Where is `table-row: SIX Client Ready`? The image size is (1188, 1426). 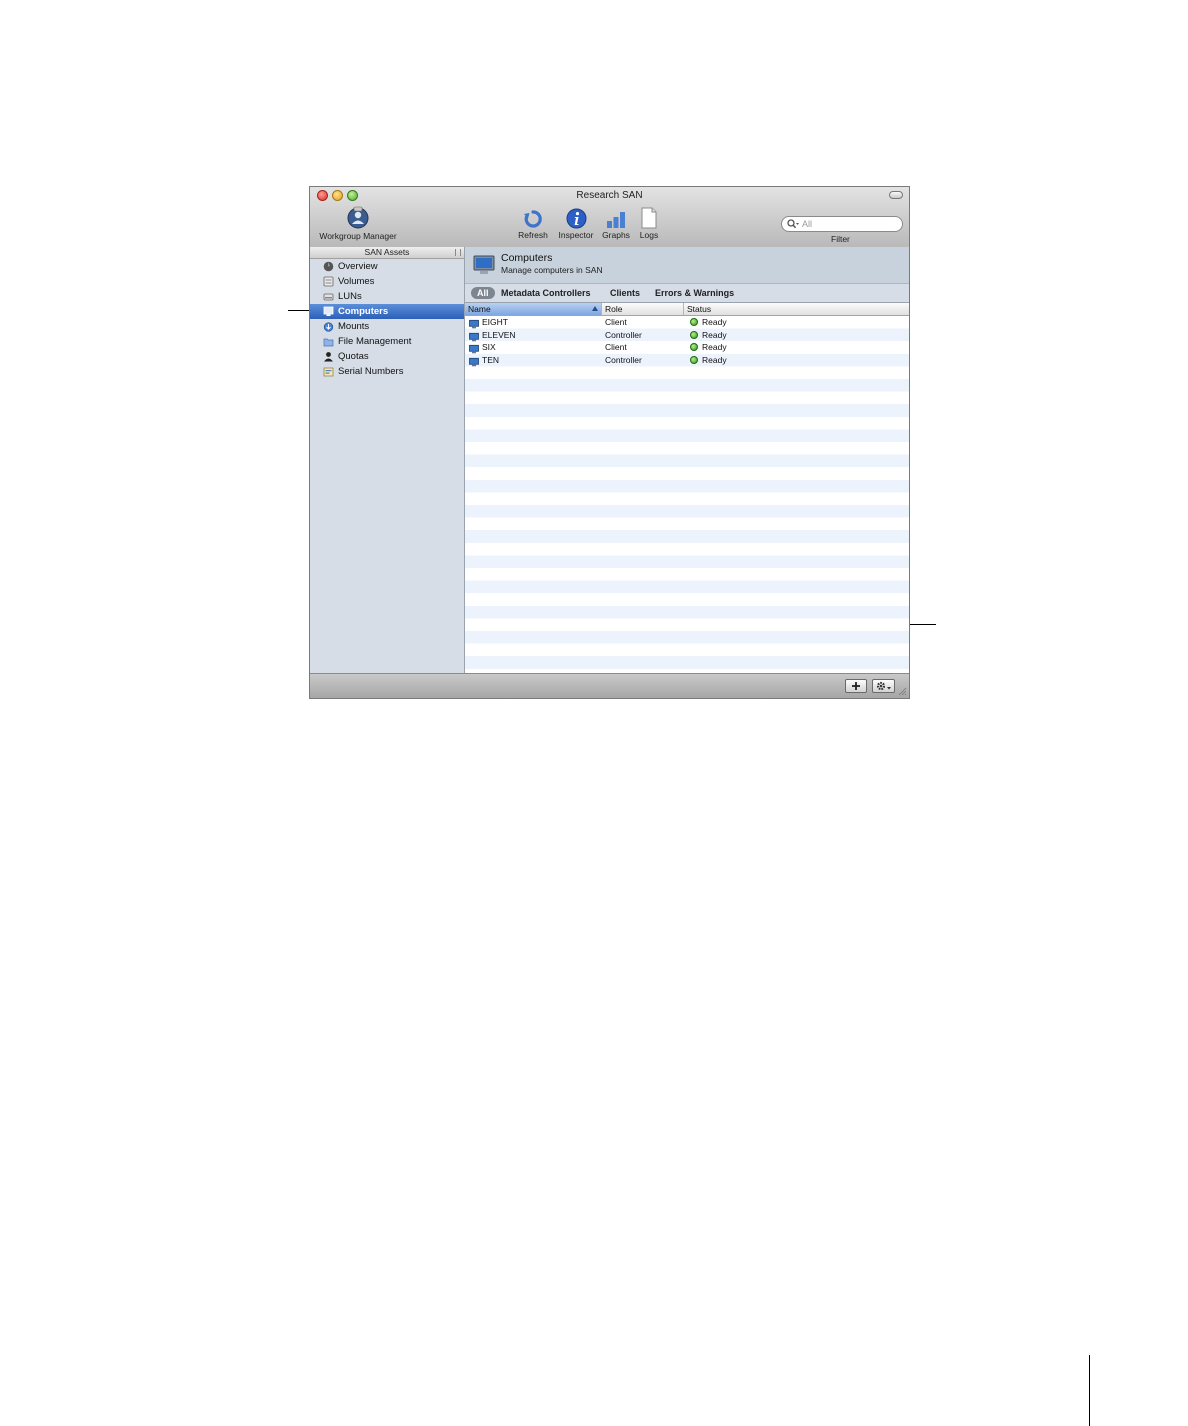
table-row: SIX Client Ready is located at coordinates (687, 347).